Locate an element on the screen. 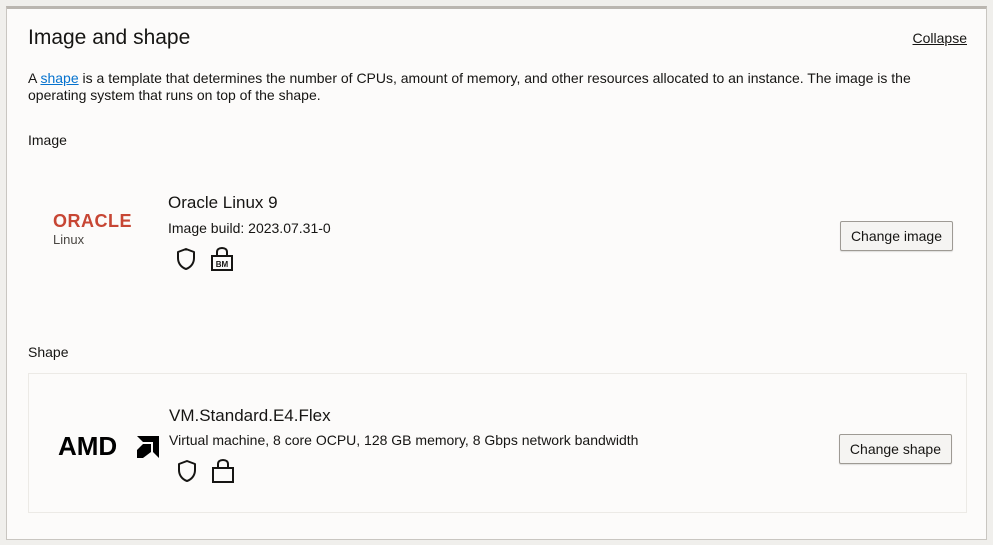 This screenshot has width=993, height=545. collapse-link: Collapse is located at coordinates (940, 38).